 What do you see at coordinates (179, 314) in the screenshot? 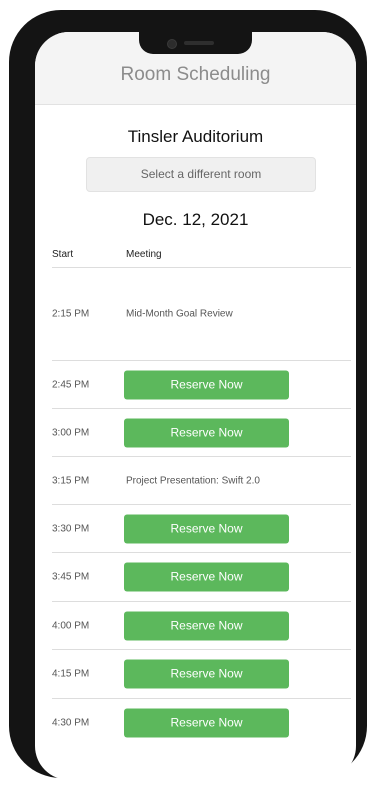
I see `meeting-title: Mid-Month Goal Review` at bounding box center [179, 314].